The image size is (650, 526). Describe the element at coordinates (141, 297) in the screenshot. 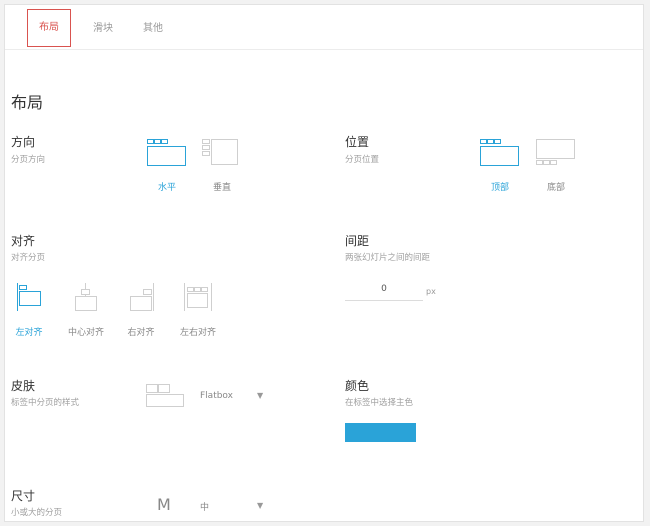

I see `align-right-icon` at that location.